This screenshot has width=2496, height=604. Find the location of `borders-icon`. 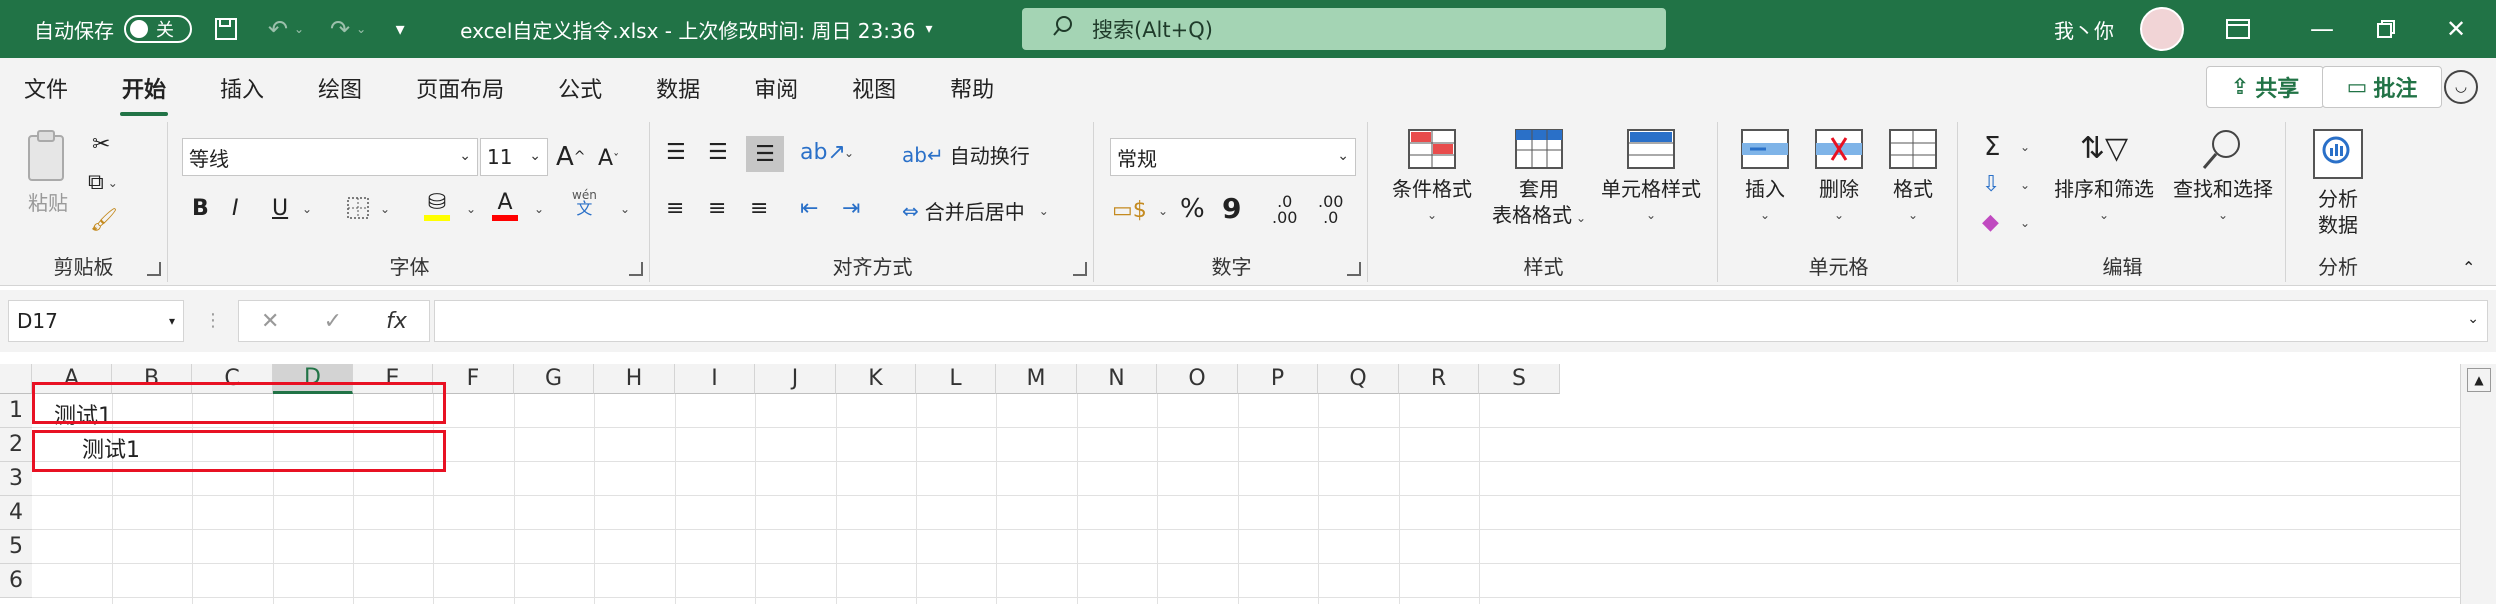

borders-icon is located at coordinates (358, 208).